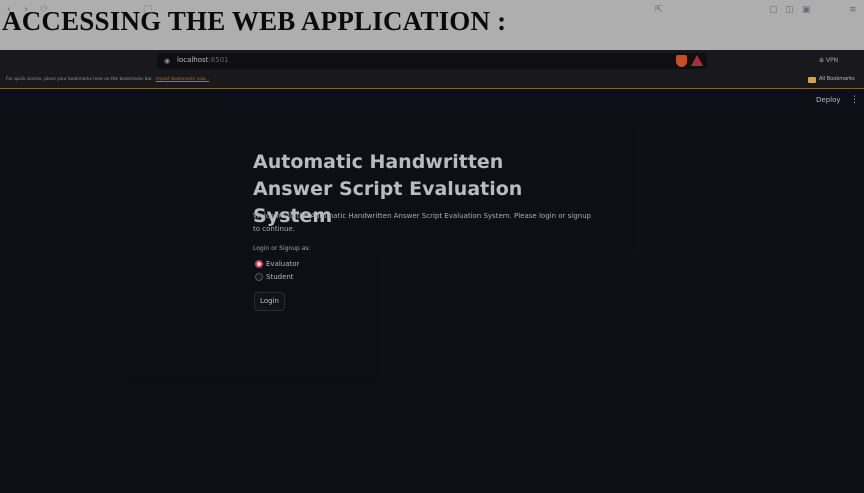  I want to click on radio-option-label: Evaluator, so click(283, 264).